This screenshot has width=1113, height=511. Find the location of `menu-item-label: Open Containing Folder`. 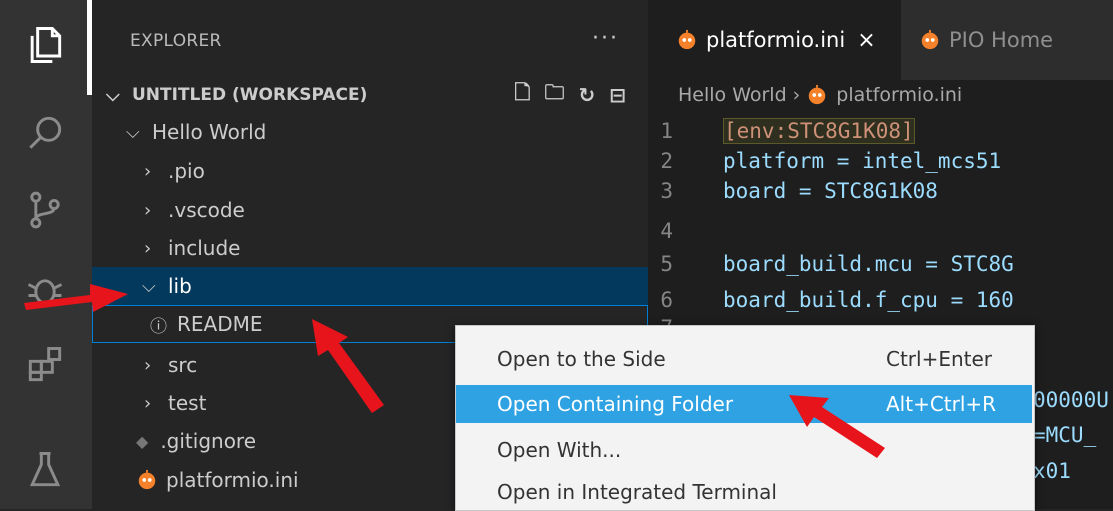

menu-item-label: Open Containing Folder is located at coordinates (615, 404).